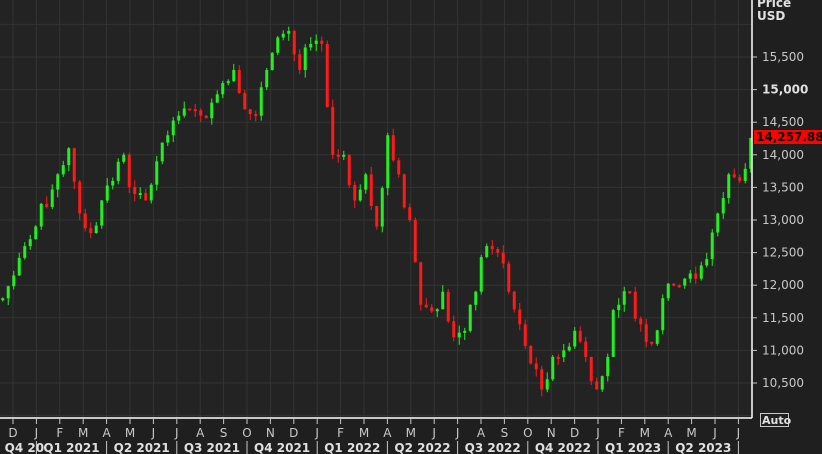  I want to click on y-tick-label: 13,500, so click(783, 187).